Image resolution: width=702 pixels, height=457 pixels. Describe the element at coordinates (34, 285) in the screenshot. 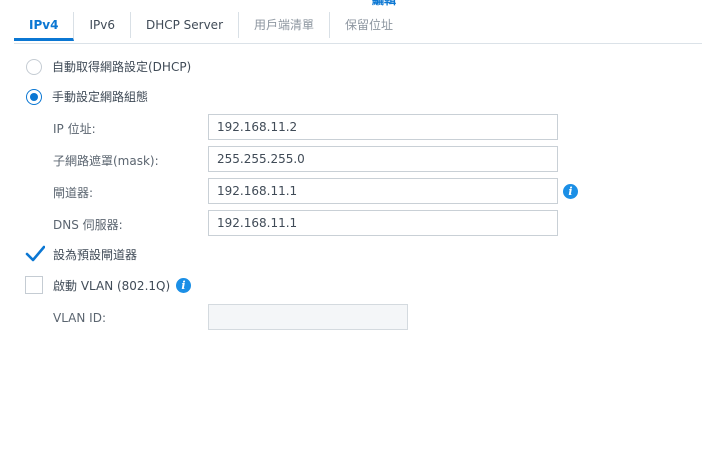

I see `vlan-checkbox` at that location.